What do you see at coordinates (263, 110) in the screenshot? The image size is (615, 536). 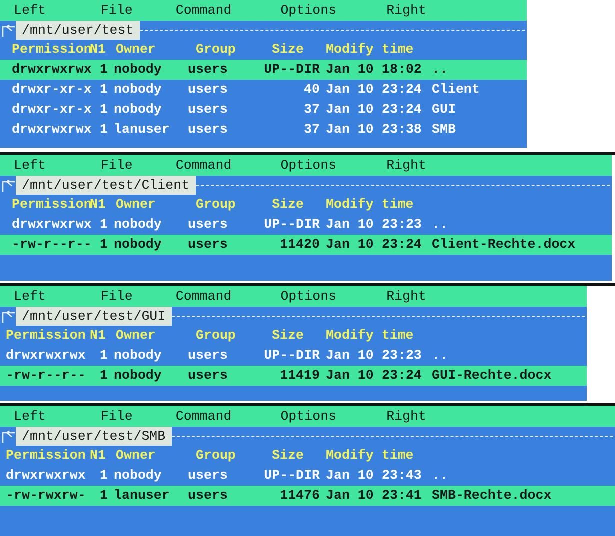 I see `file-row: drwxr-xr-x 1 nobody users 37 Jan 10 23:24 GUI` at bounding box center [263, 110].